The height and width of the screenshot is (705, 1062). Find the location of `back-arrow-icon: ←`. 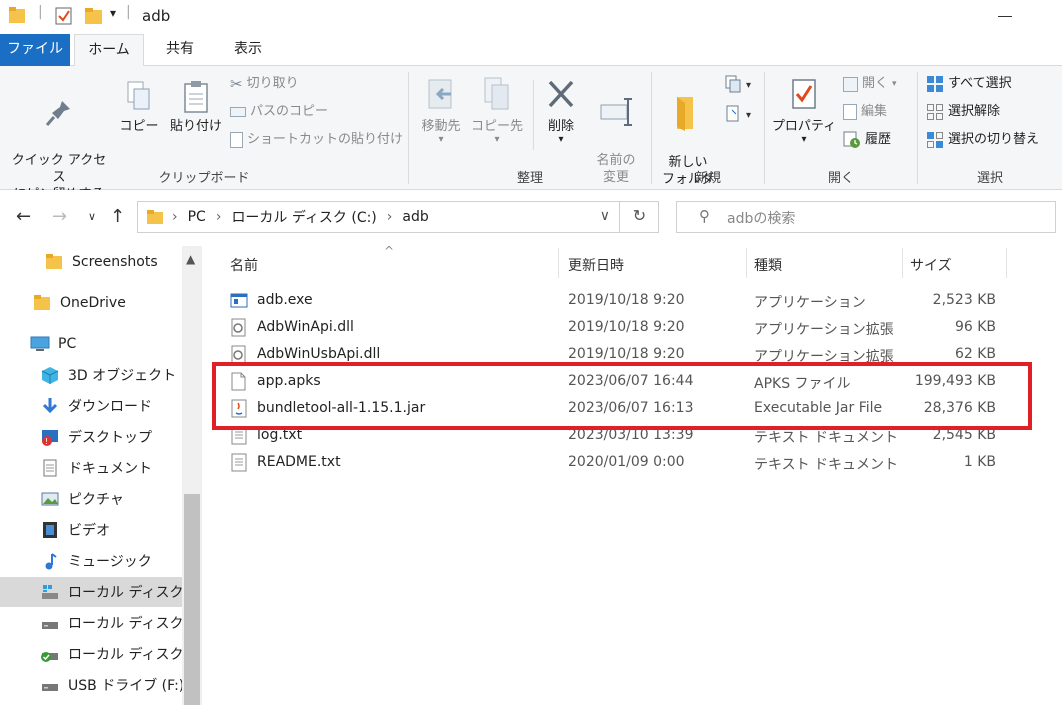

back-arrow-icon: ← is located at coordinates (23, 216).